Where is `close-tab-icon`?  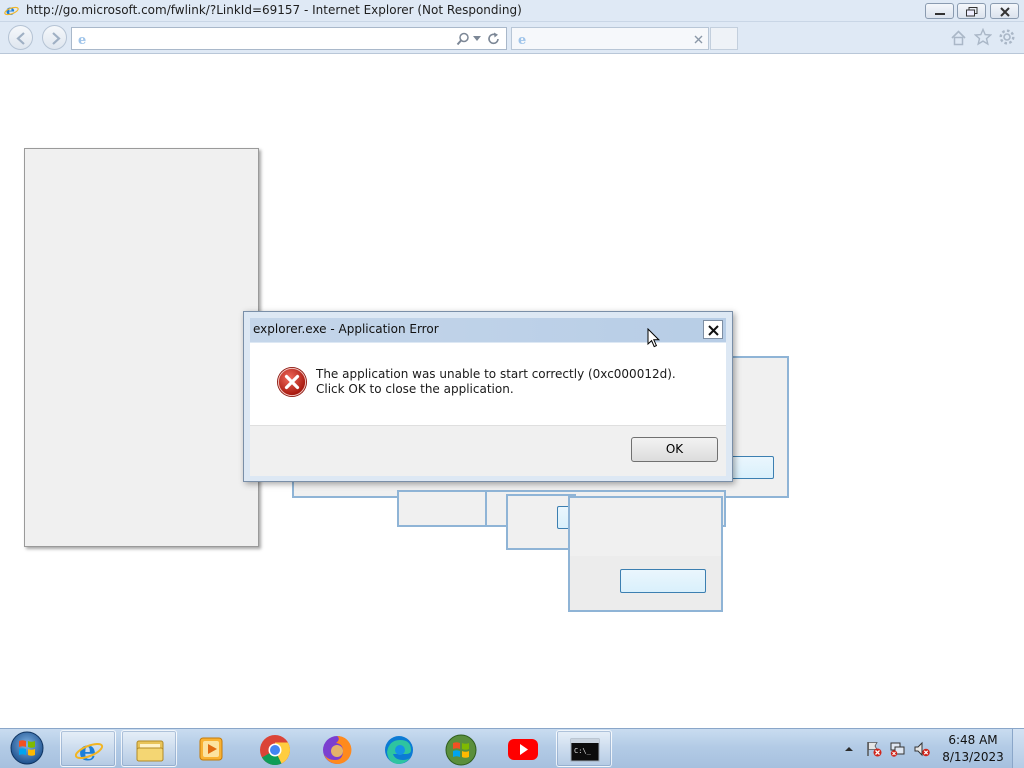 close-tab-icon is located at coordinates (698, 39).